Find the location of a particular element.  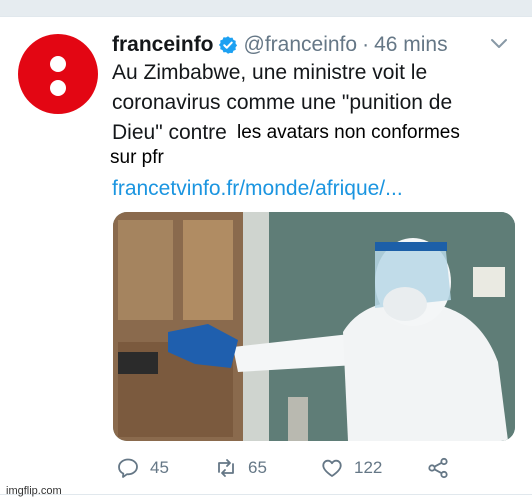

tweet-text-line-1: Au Zimbabwe, une ministre voit le is located at coordinates (270, 72).